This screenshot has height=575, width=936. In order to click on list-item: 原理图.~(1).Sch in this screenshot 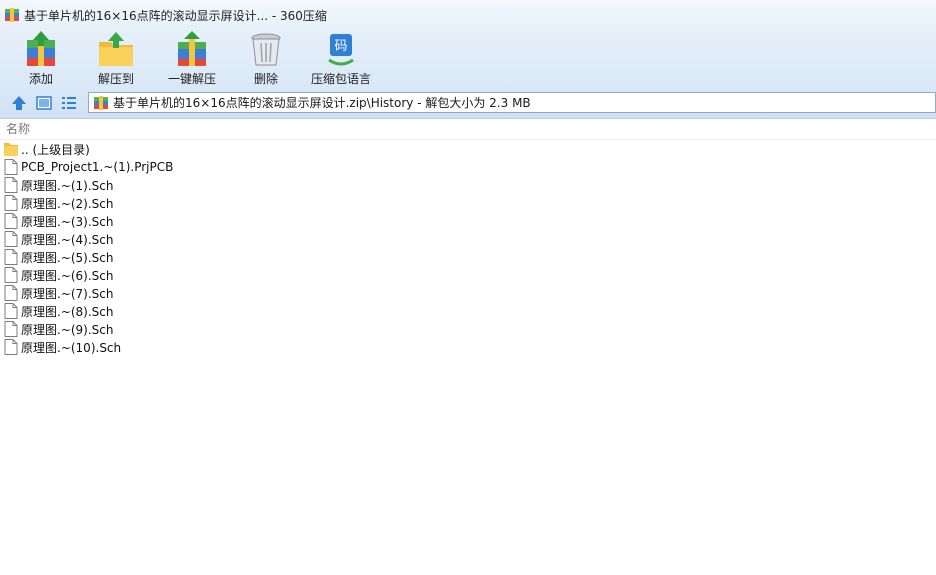, I will do `click(468, 185)`.